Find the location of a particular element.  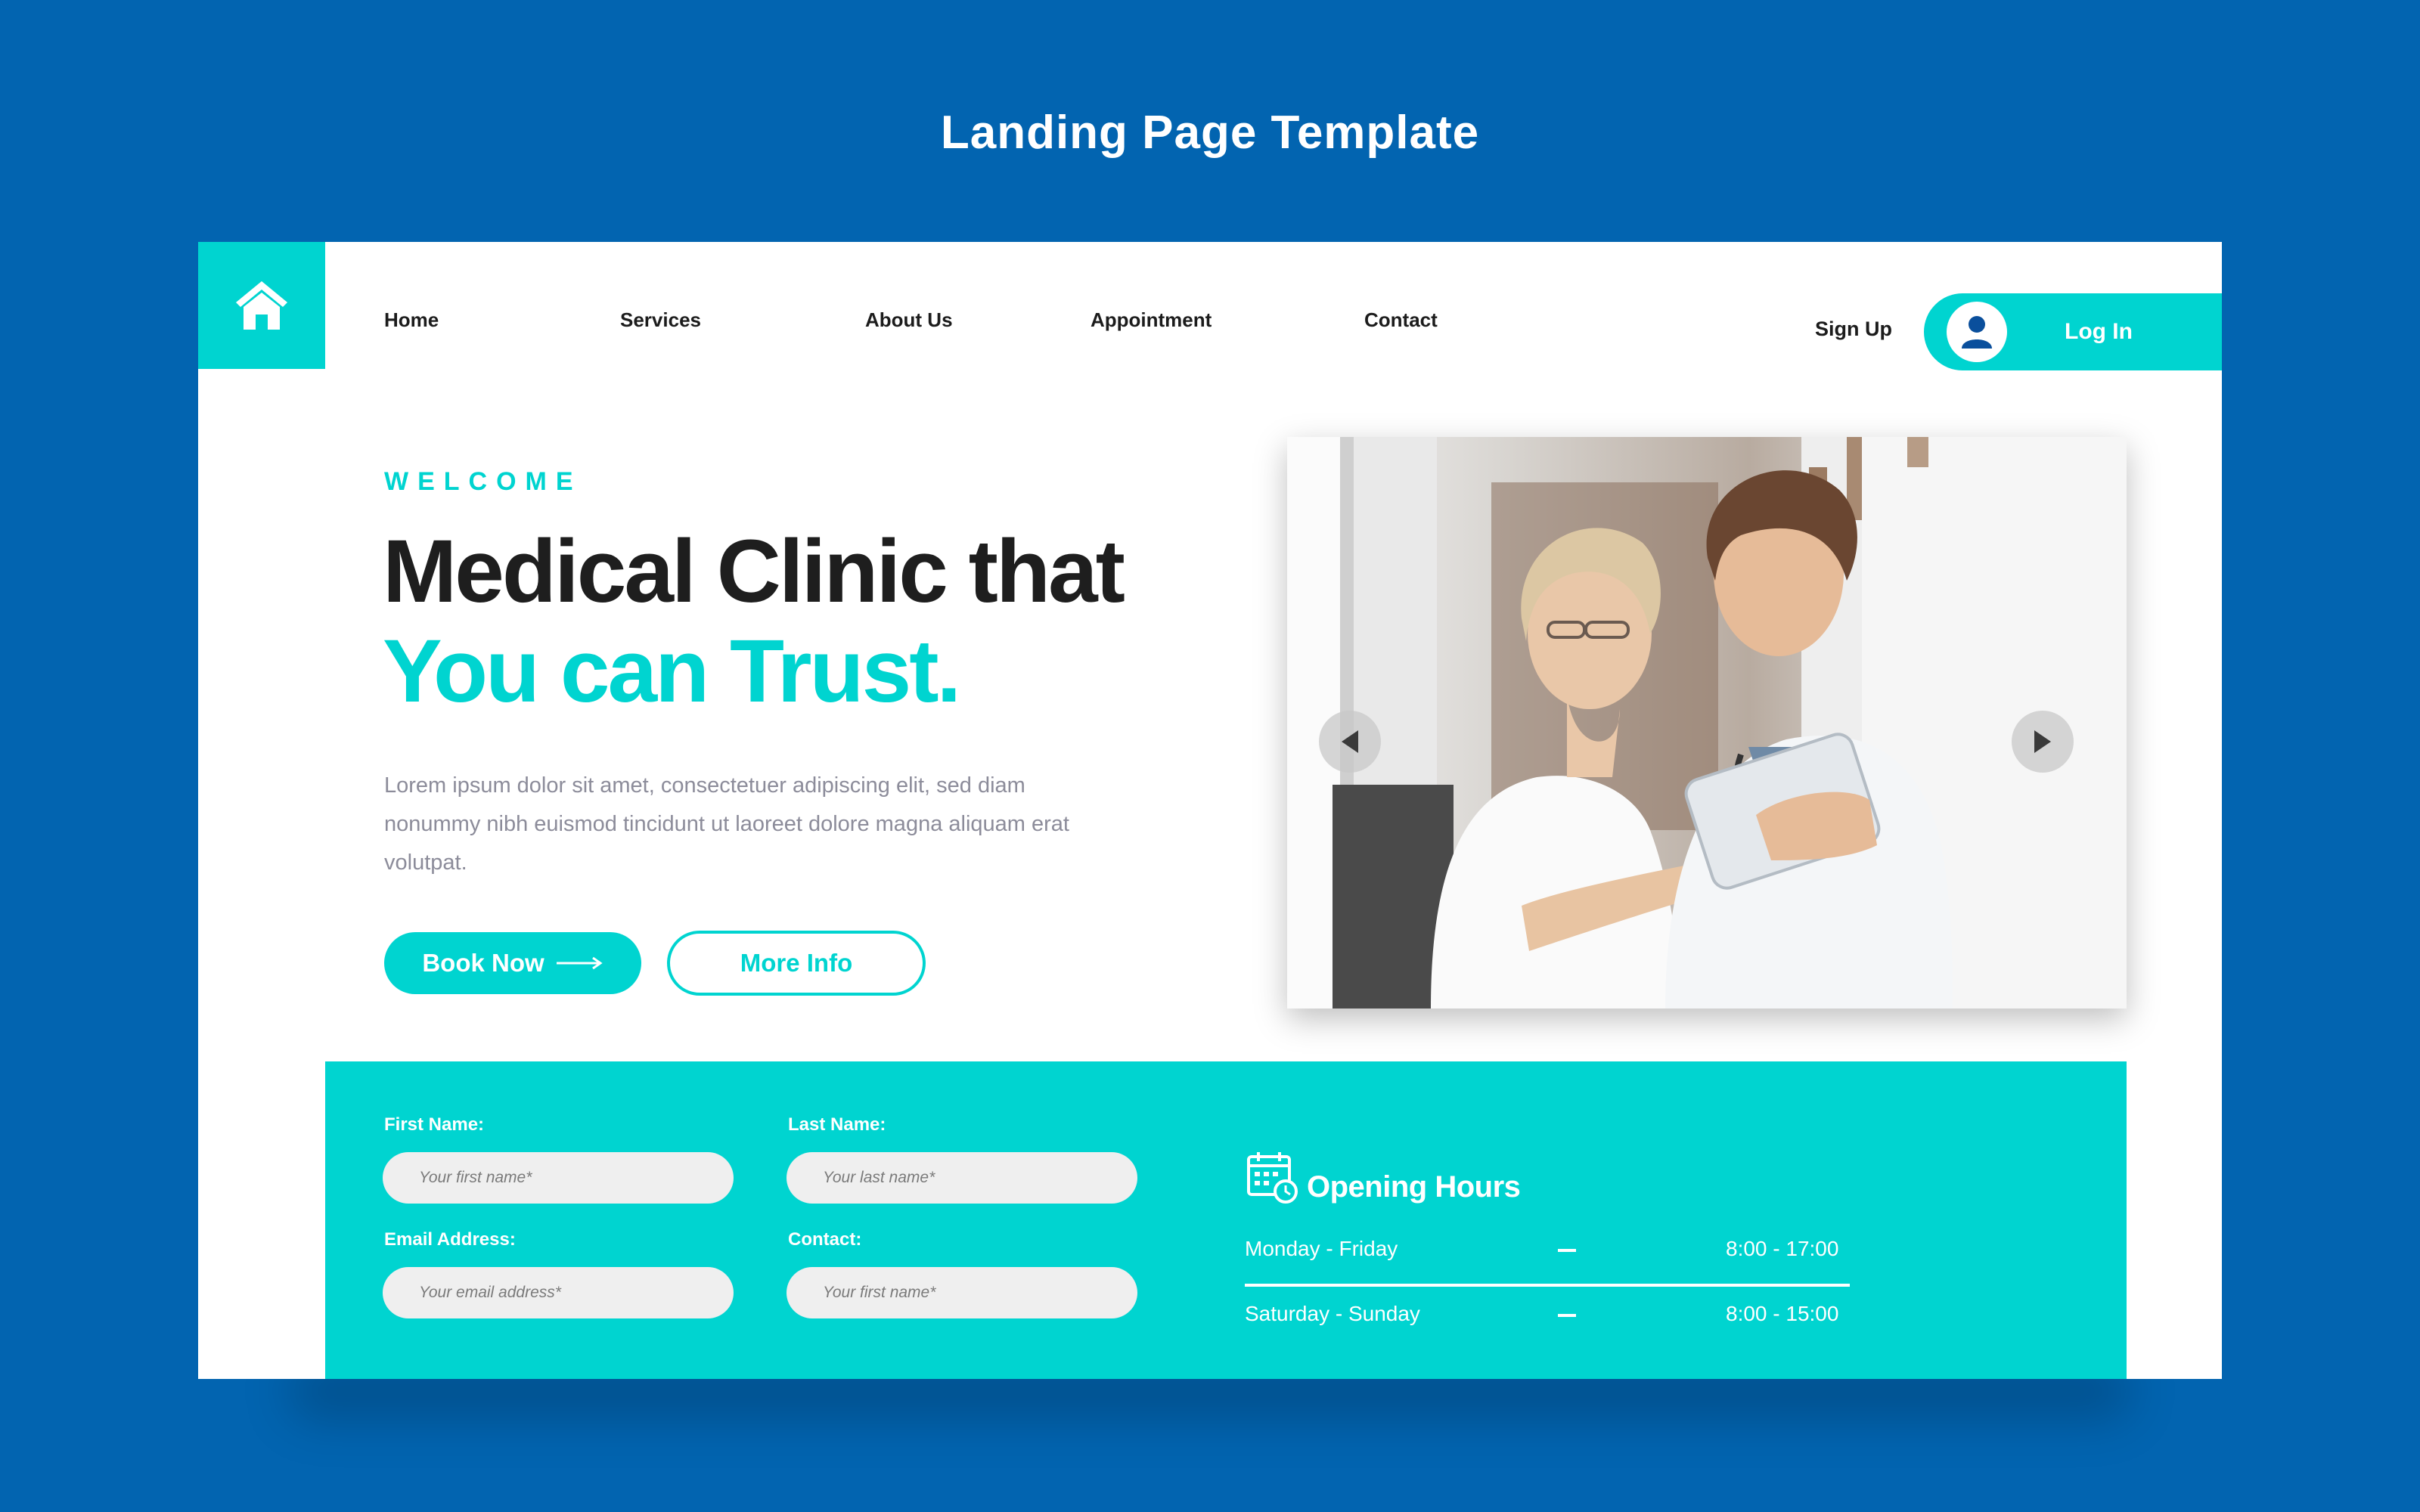

hours-row-days: Monday - Friday is located at coordinates (1321, 1248).